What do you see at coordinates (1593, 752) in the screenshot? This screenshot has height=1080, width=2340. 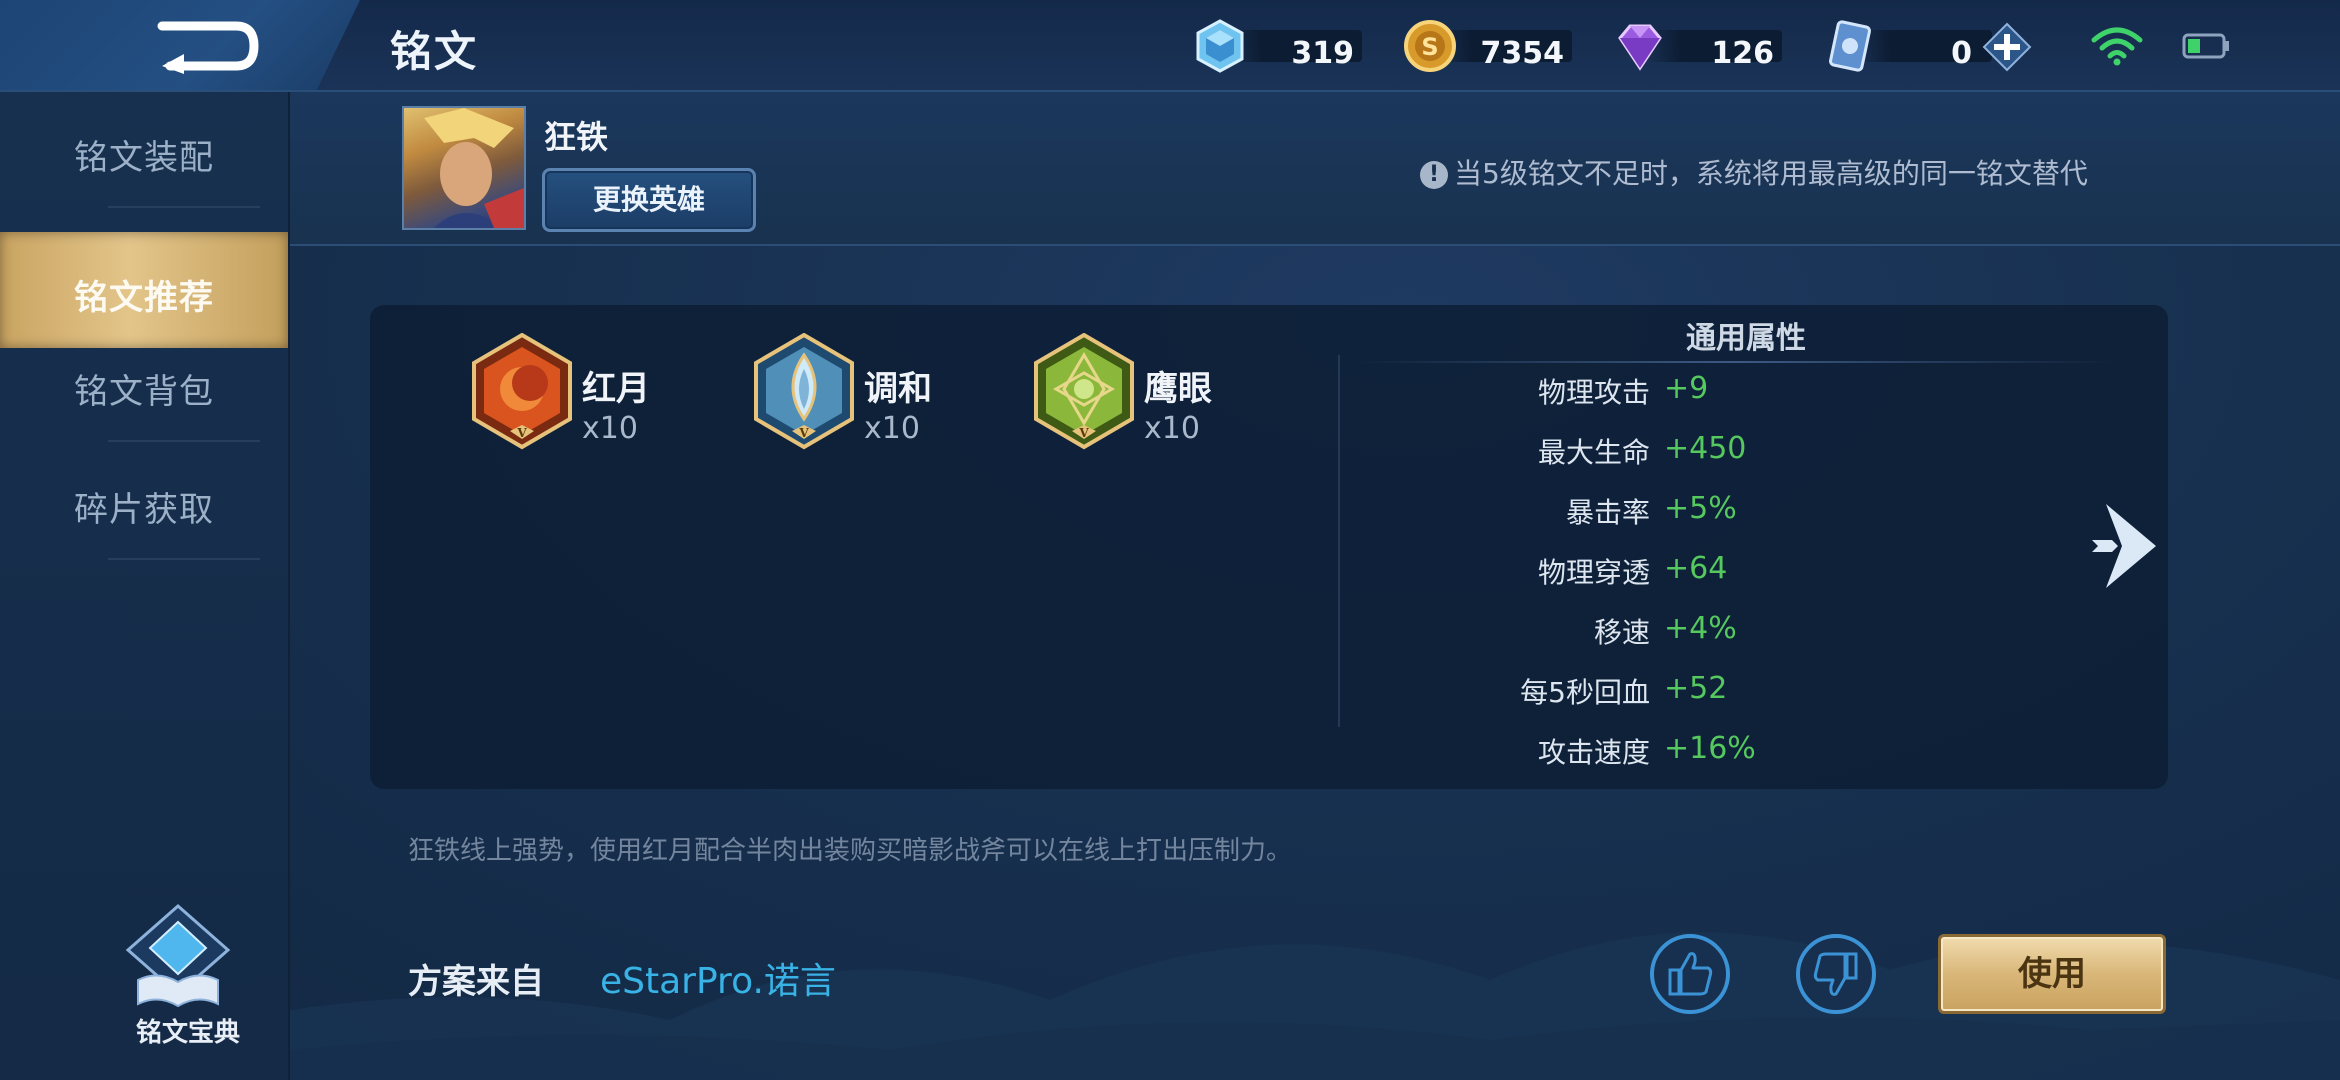 I see `attribute-key: 攻击速度` at bounding box center [1593, 752].